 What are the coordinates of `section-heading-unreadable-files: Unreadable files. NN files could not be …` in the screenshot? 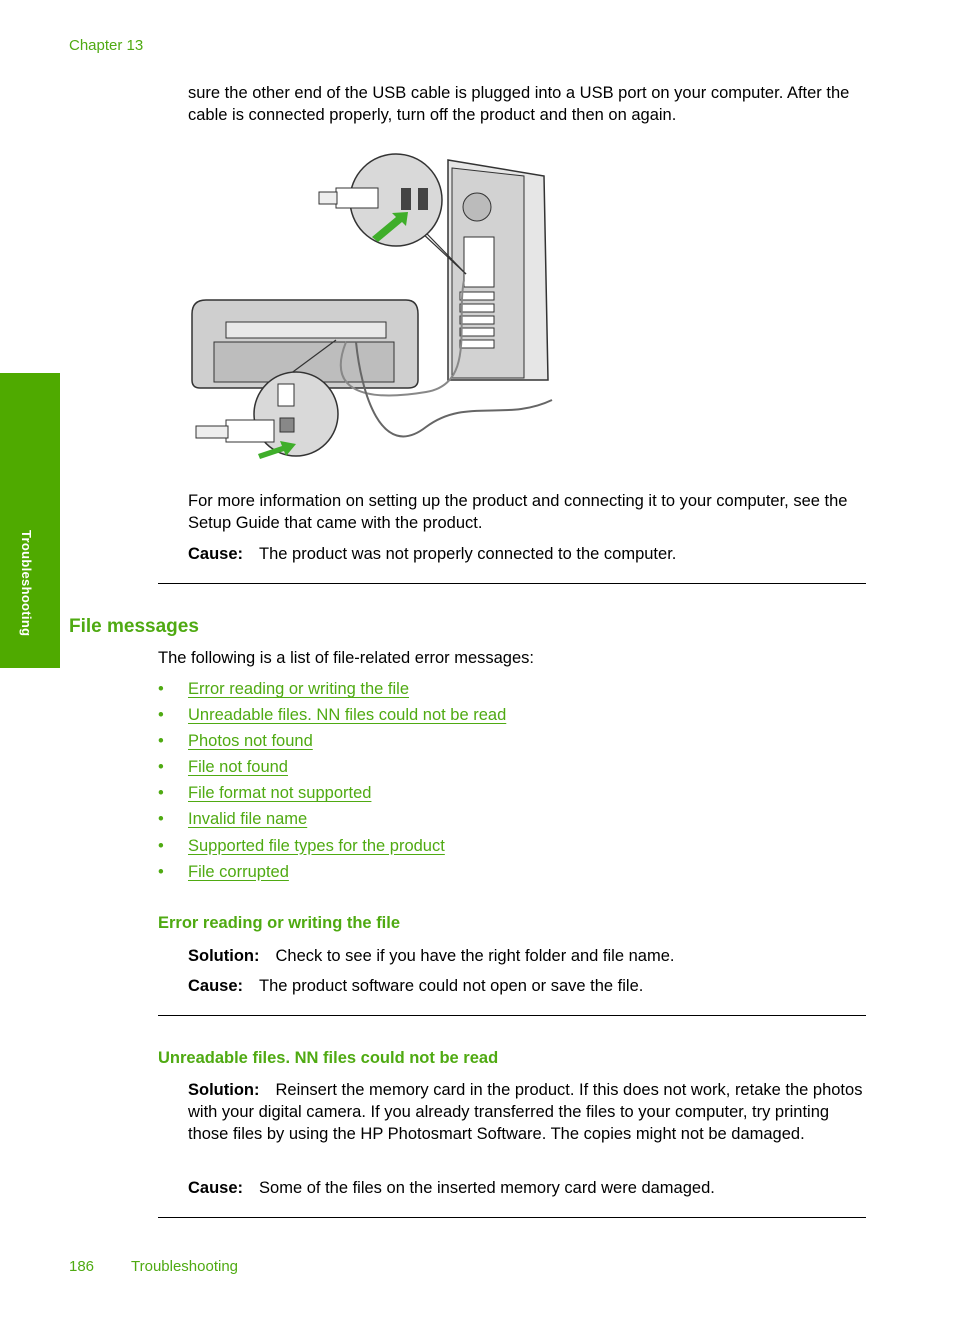 It's located at (328, 1058).